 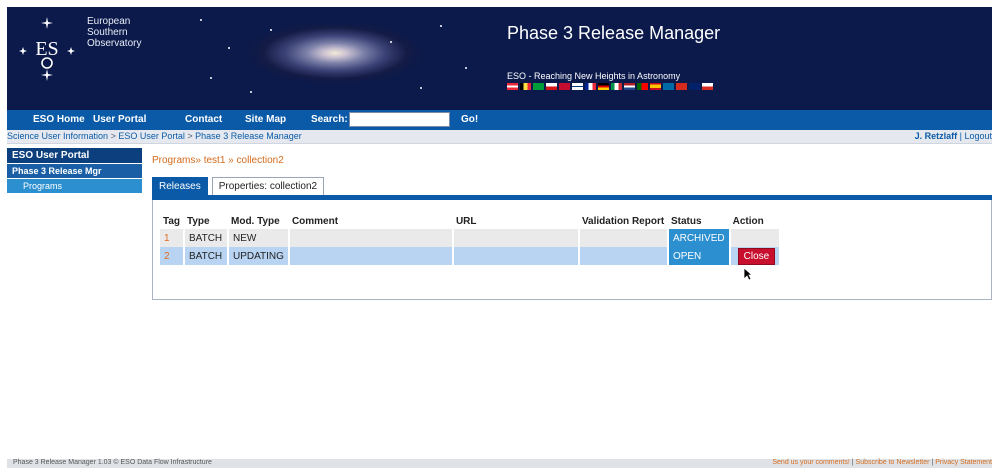 I want to click on go-button: Go!, so click(x=469, y=119).